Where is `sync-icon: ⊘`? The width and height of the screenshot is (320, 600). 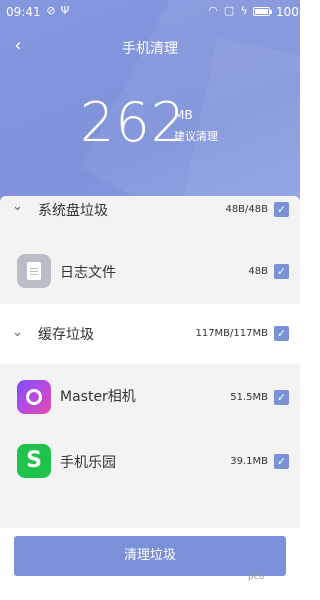
sync-icon: ⊘ is located at coordinates (51, 10).